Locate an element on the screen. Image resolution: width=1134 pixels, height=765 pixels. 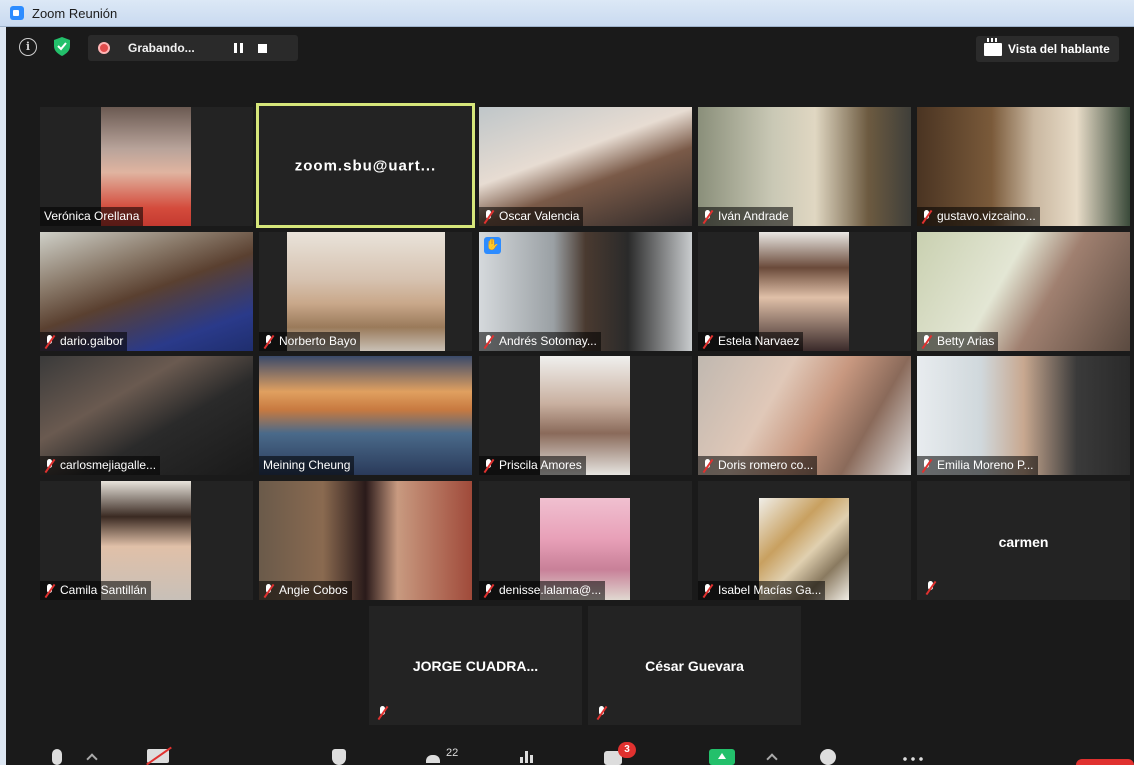
participant-name-label: dario.gaibor is located at coordinates (84, 341).